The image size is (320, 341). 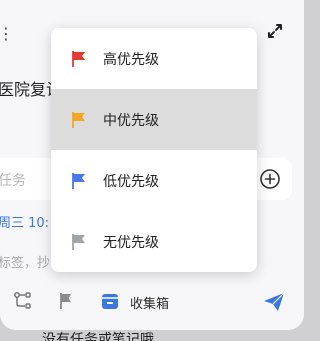 What do you see at coordinates (110, 301) in the screenshot?
I see `inbox-icon` at bounding box center [110, 301].